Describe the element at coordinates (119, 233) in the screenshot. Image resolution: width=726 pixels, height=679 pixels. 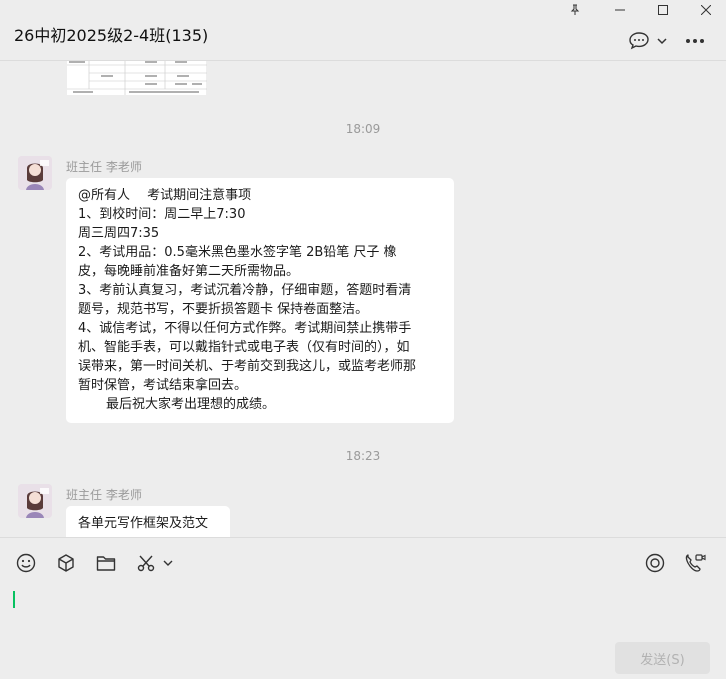
I see `message-line: 周三周四7:35` at that location.